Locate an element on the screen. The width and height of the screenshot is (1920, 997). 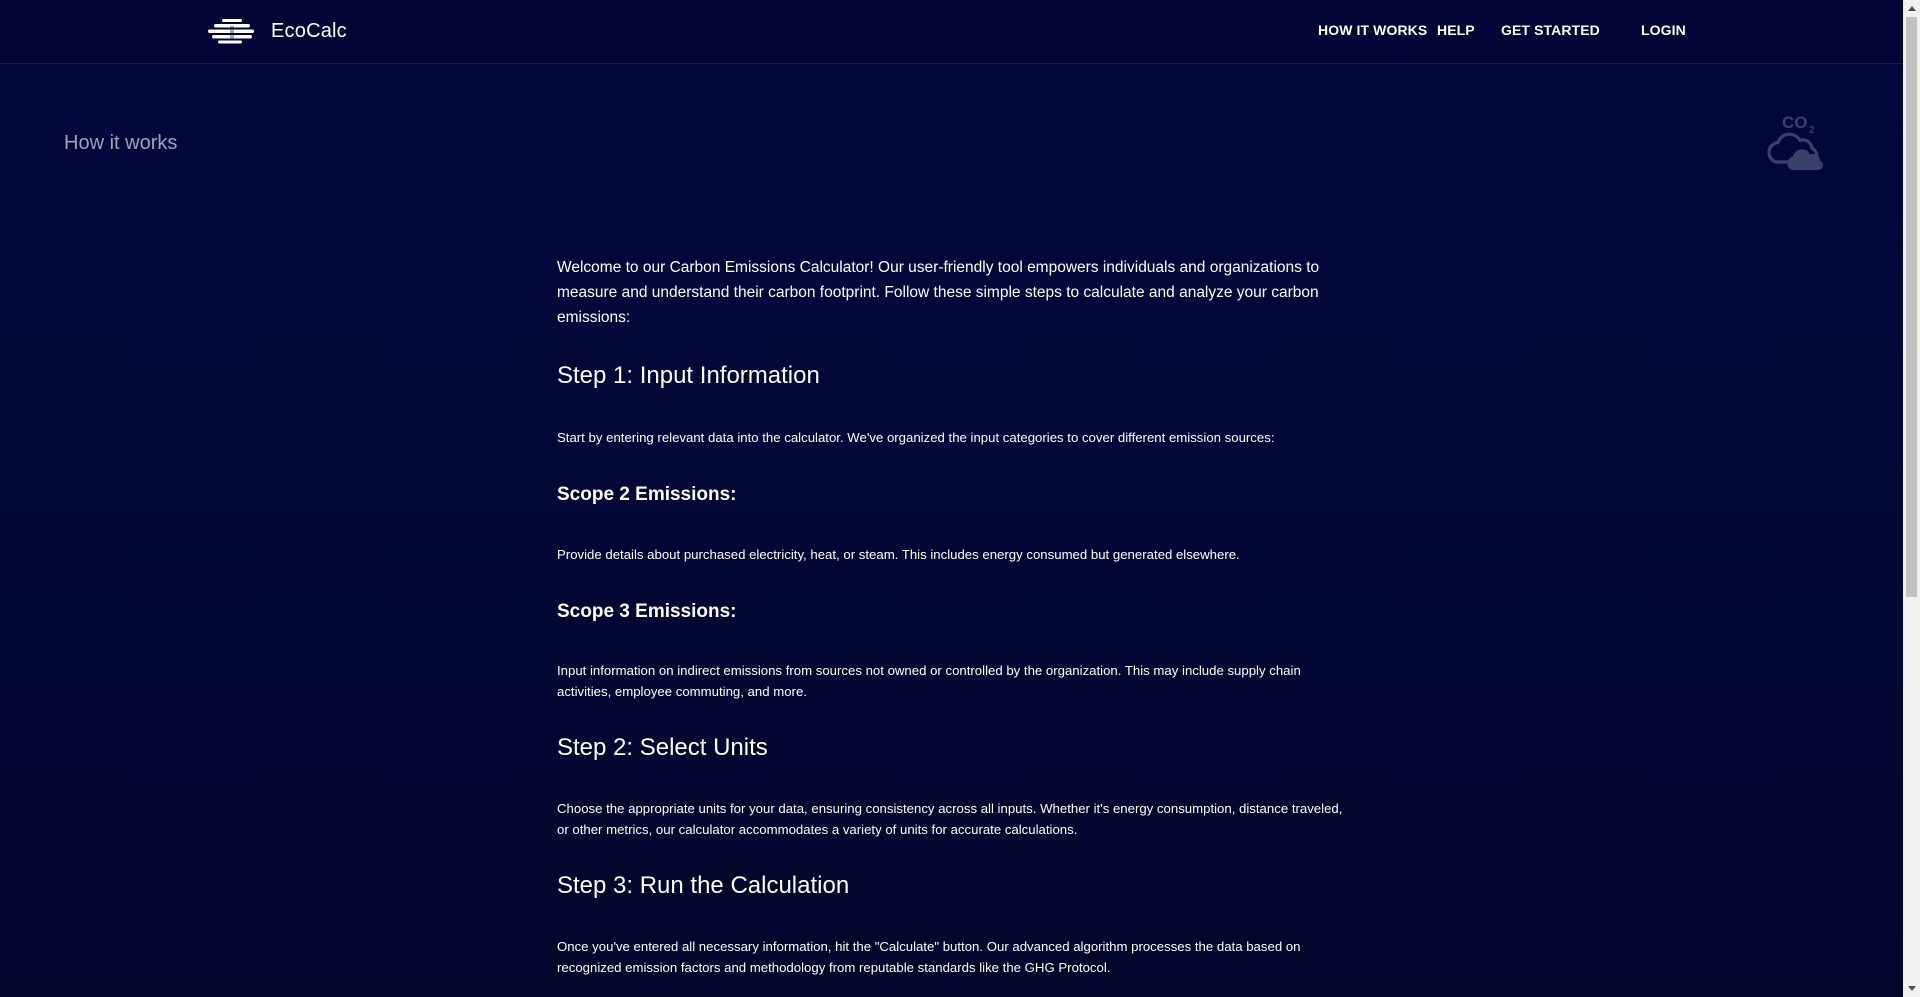
ecocalc-logo-icon is located at coordinates (232, 32).